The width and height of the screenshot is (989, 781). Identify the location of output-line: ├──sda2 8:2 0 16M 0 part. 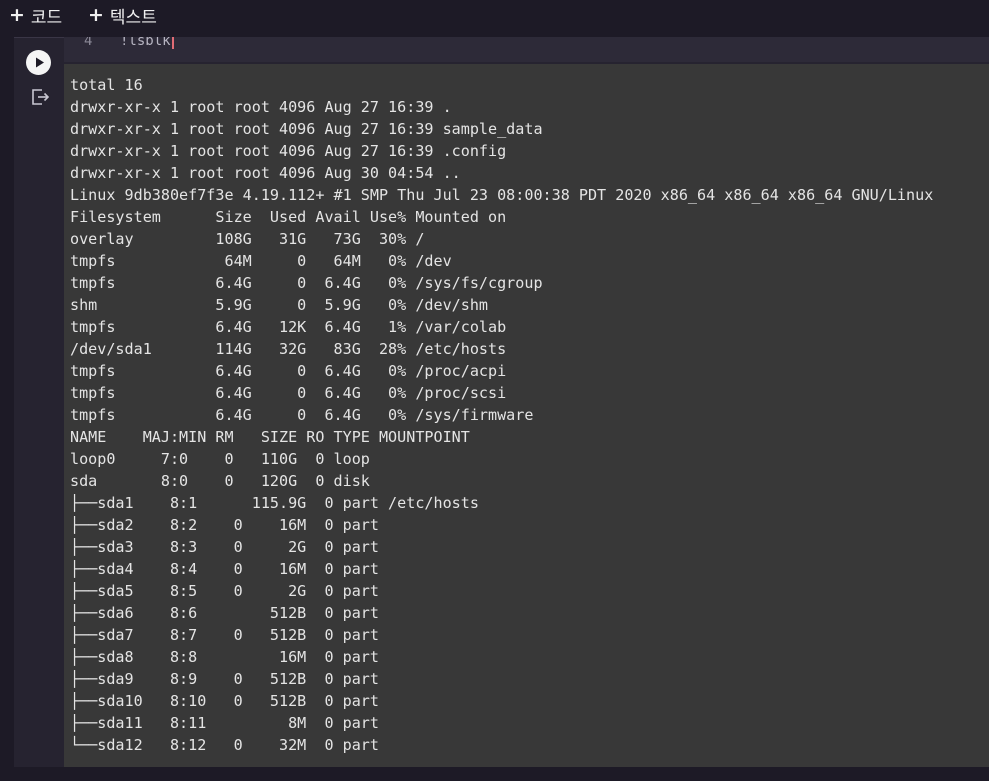
(224, 525).